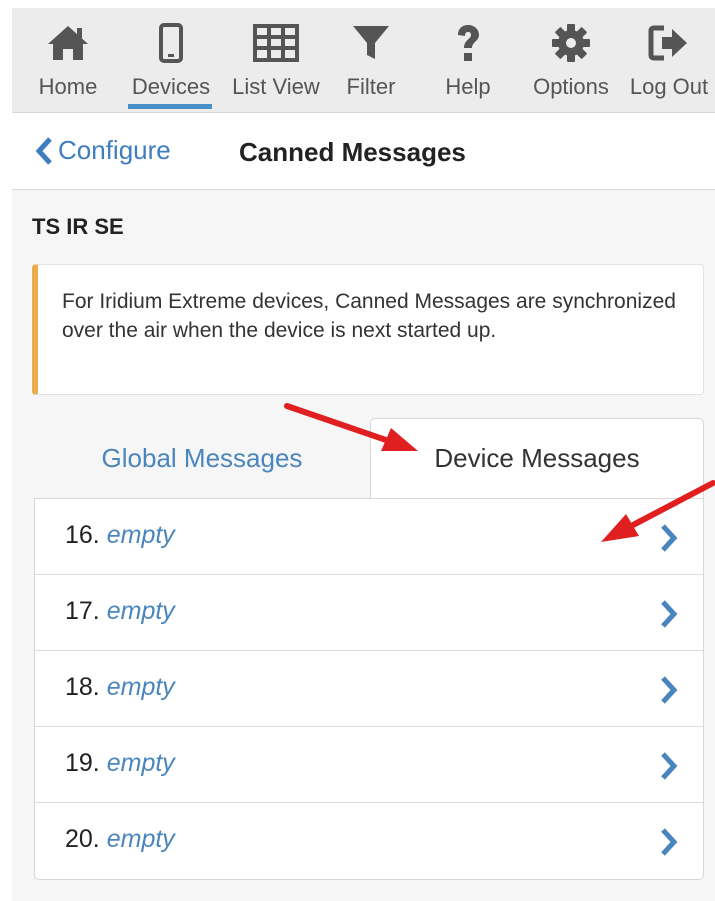 The height and width of the screenshot is (901, 715). I want to click on tab-device-messages: Device Messages, so click(537, 458).